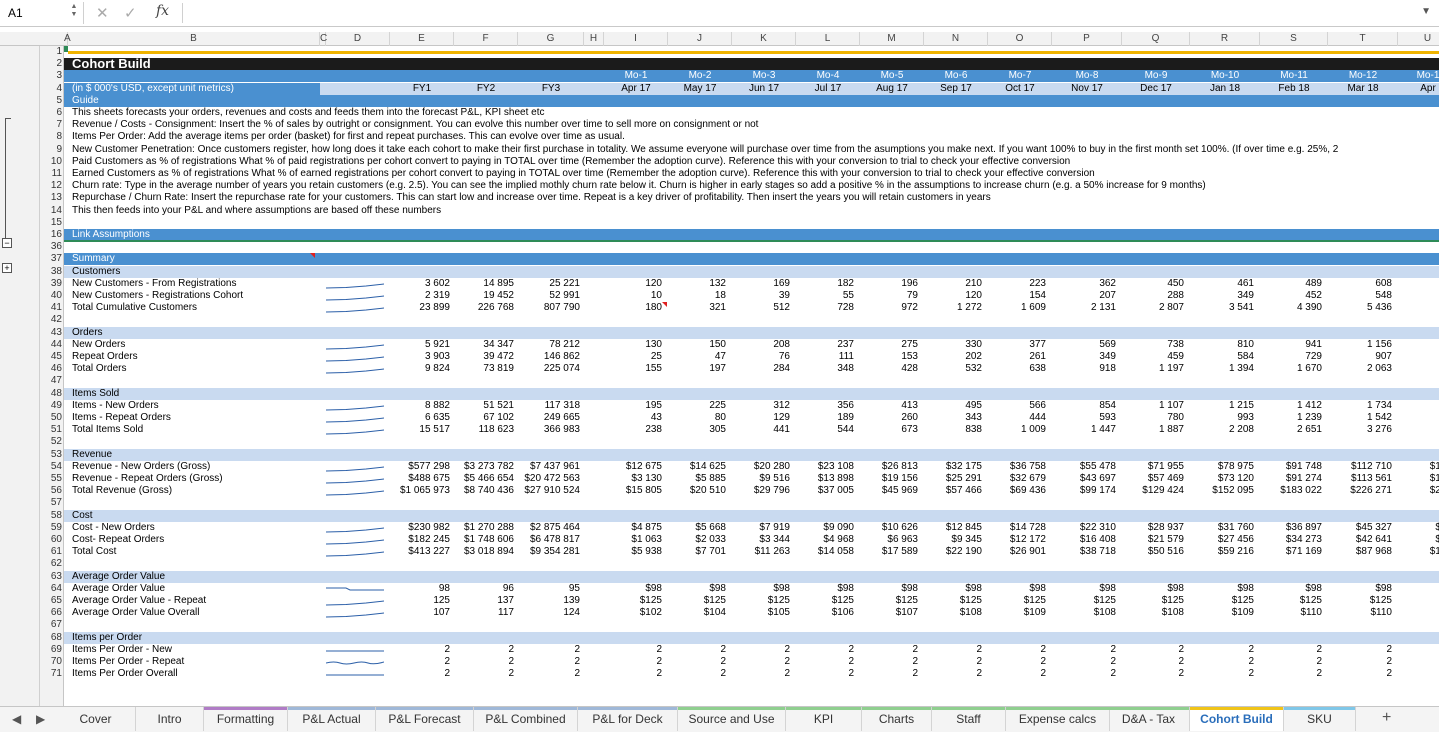 This screenshot has width=1439, height=732. What do you see at coordinates (422, 589) in the screenshot?
I see `fy-value: 98` at bounding box center [422, 589].